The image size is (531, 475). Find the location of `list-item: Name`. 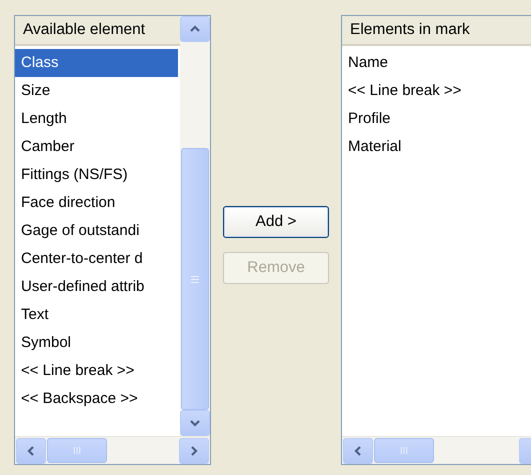

list-item: Name is located at coordinates (436, 63).